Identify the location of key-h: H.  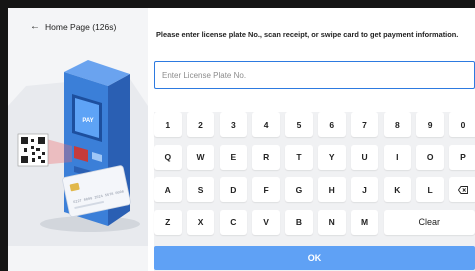
(332, 189).